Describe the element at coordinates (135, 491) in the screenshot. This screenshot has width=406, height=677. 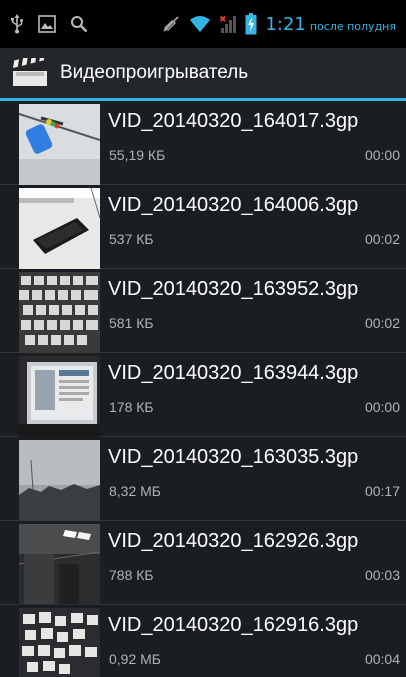
I see `video-size: 8,32 МБ` at that location.